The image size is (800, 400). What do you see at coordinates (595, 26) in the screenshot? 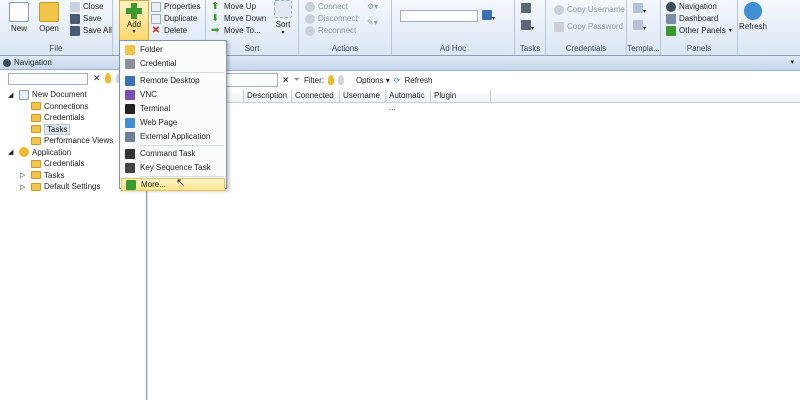
I see `copy-password-label: Copy Password` at bounding box center [595, 26].